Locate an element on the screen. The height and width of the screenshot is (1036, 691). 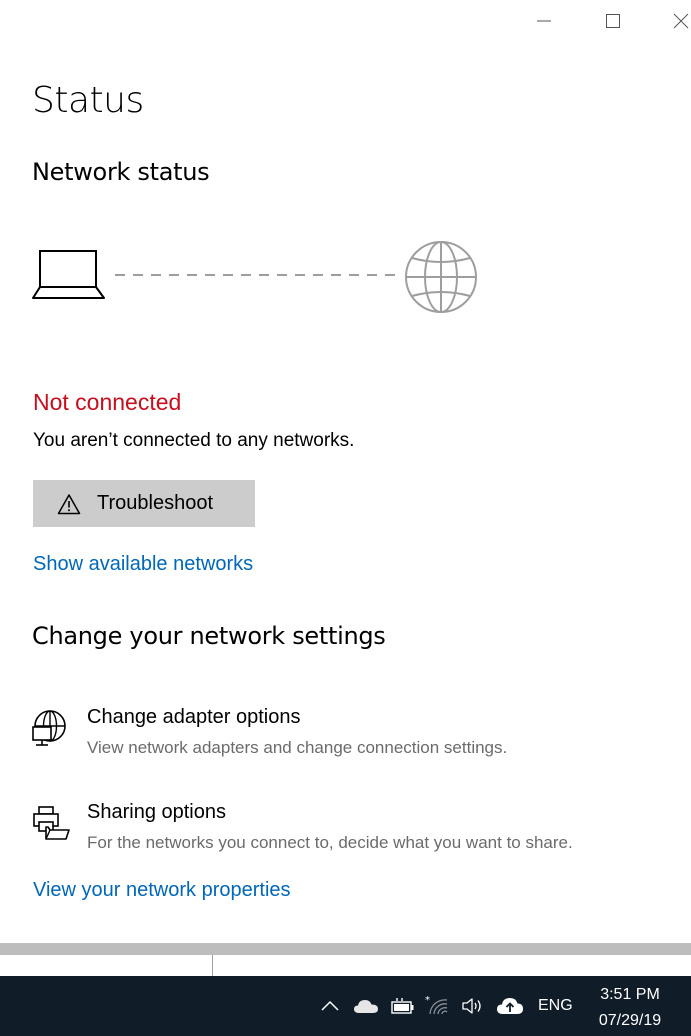
minimize-button is located at coordinates (544, 21).